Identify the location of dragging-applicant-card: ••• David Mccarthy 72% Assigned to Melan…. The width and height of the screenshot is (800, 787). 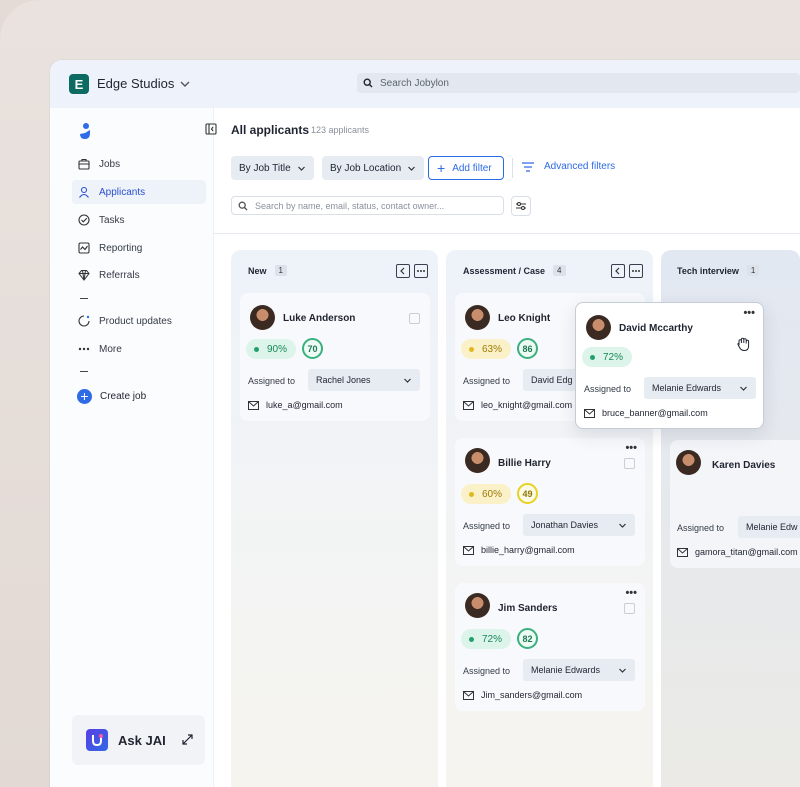
(669, 365).